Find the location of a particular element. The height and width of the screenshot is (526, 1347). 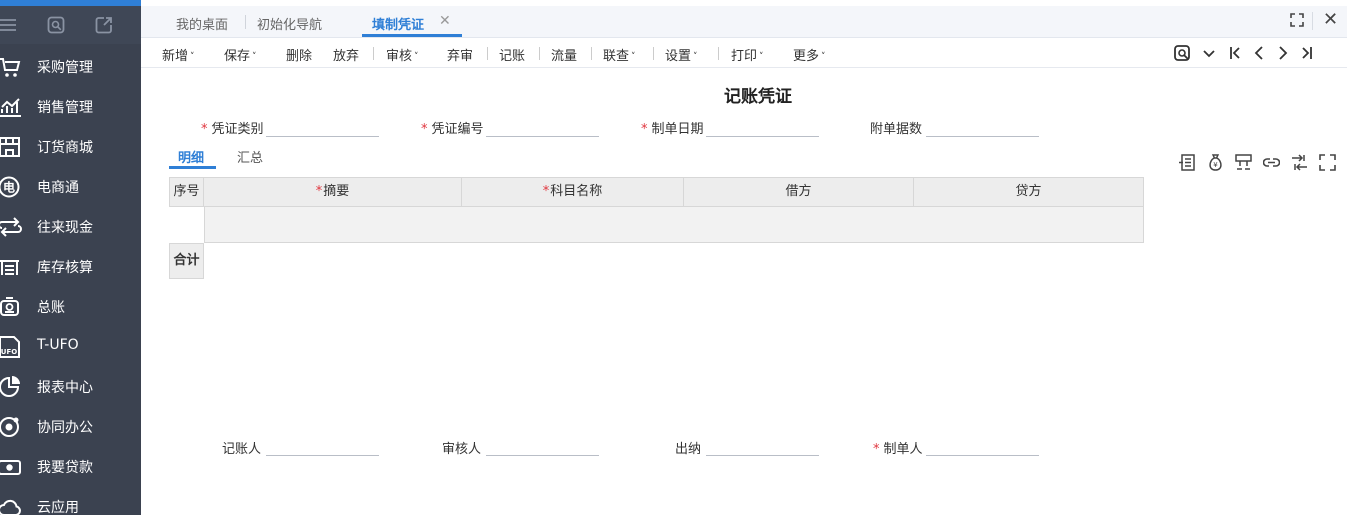

tab-fill-voucher: 填制凭证 is located at coordinates (398, 23).